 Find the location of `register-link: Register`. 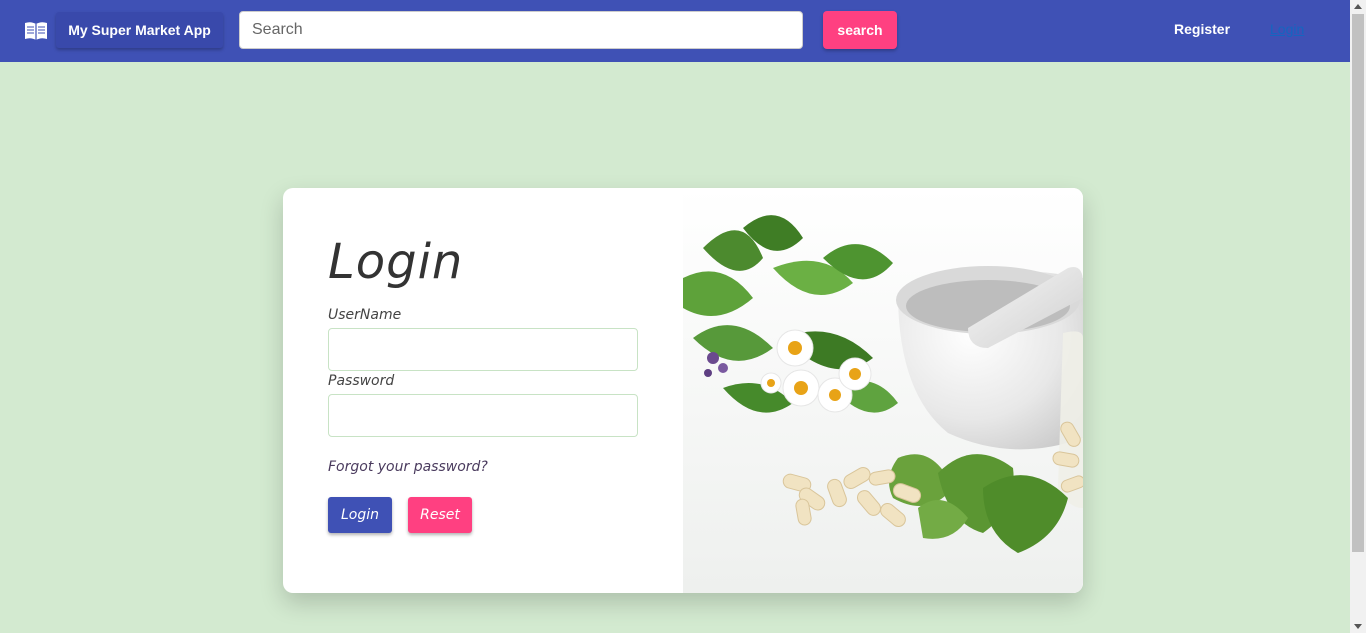

register-link: Register is located at coordinates (1202, 29).